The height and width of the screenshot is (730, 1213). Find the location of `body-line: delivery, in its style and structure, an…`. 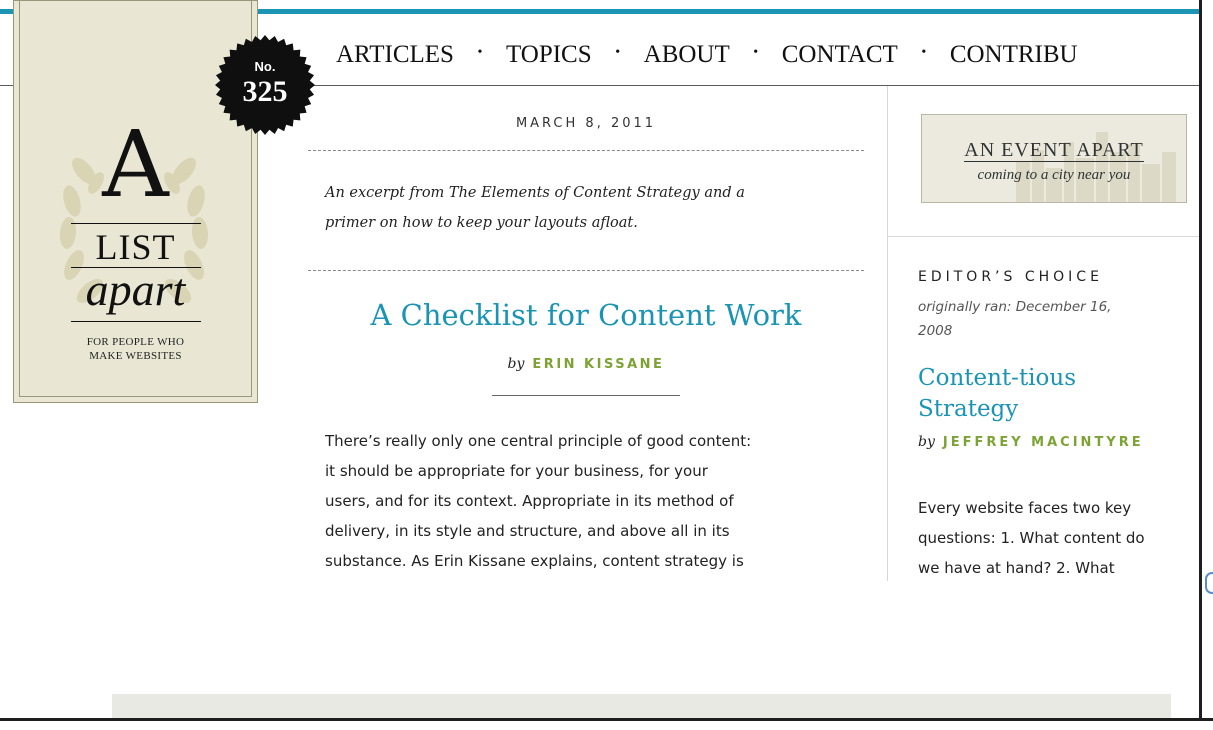

body-line: delivery, in its style and structure, an… is located at coordinates (527, 531).